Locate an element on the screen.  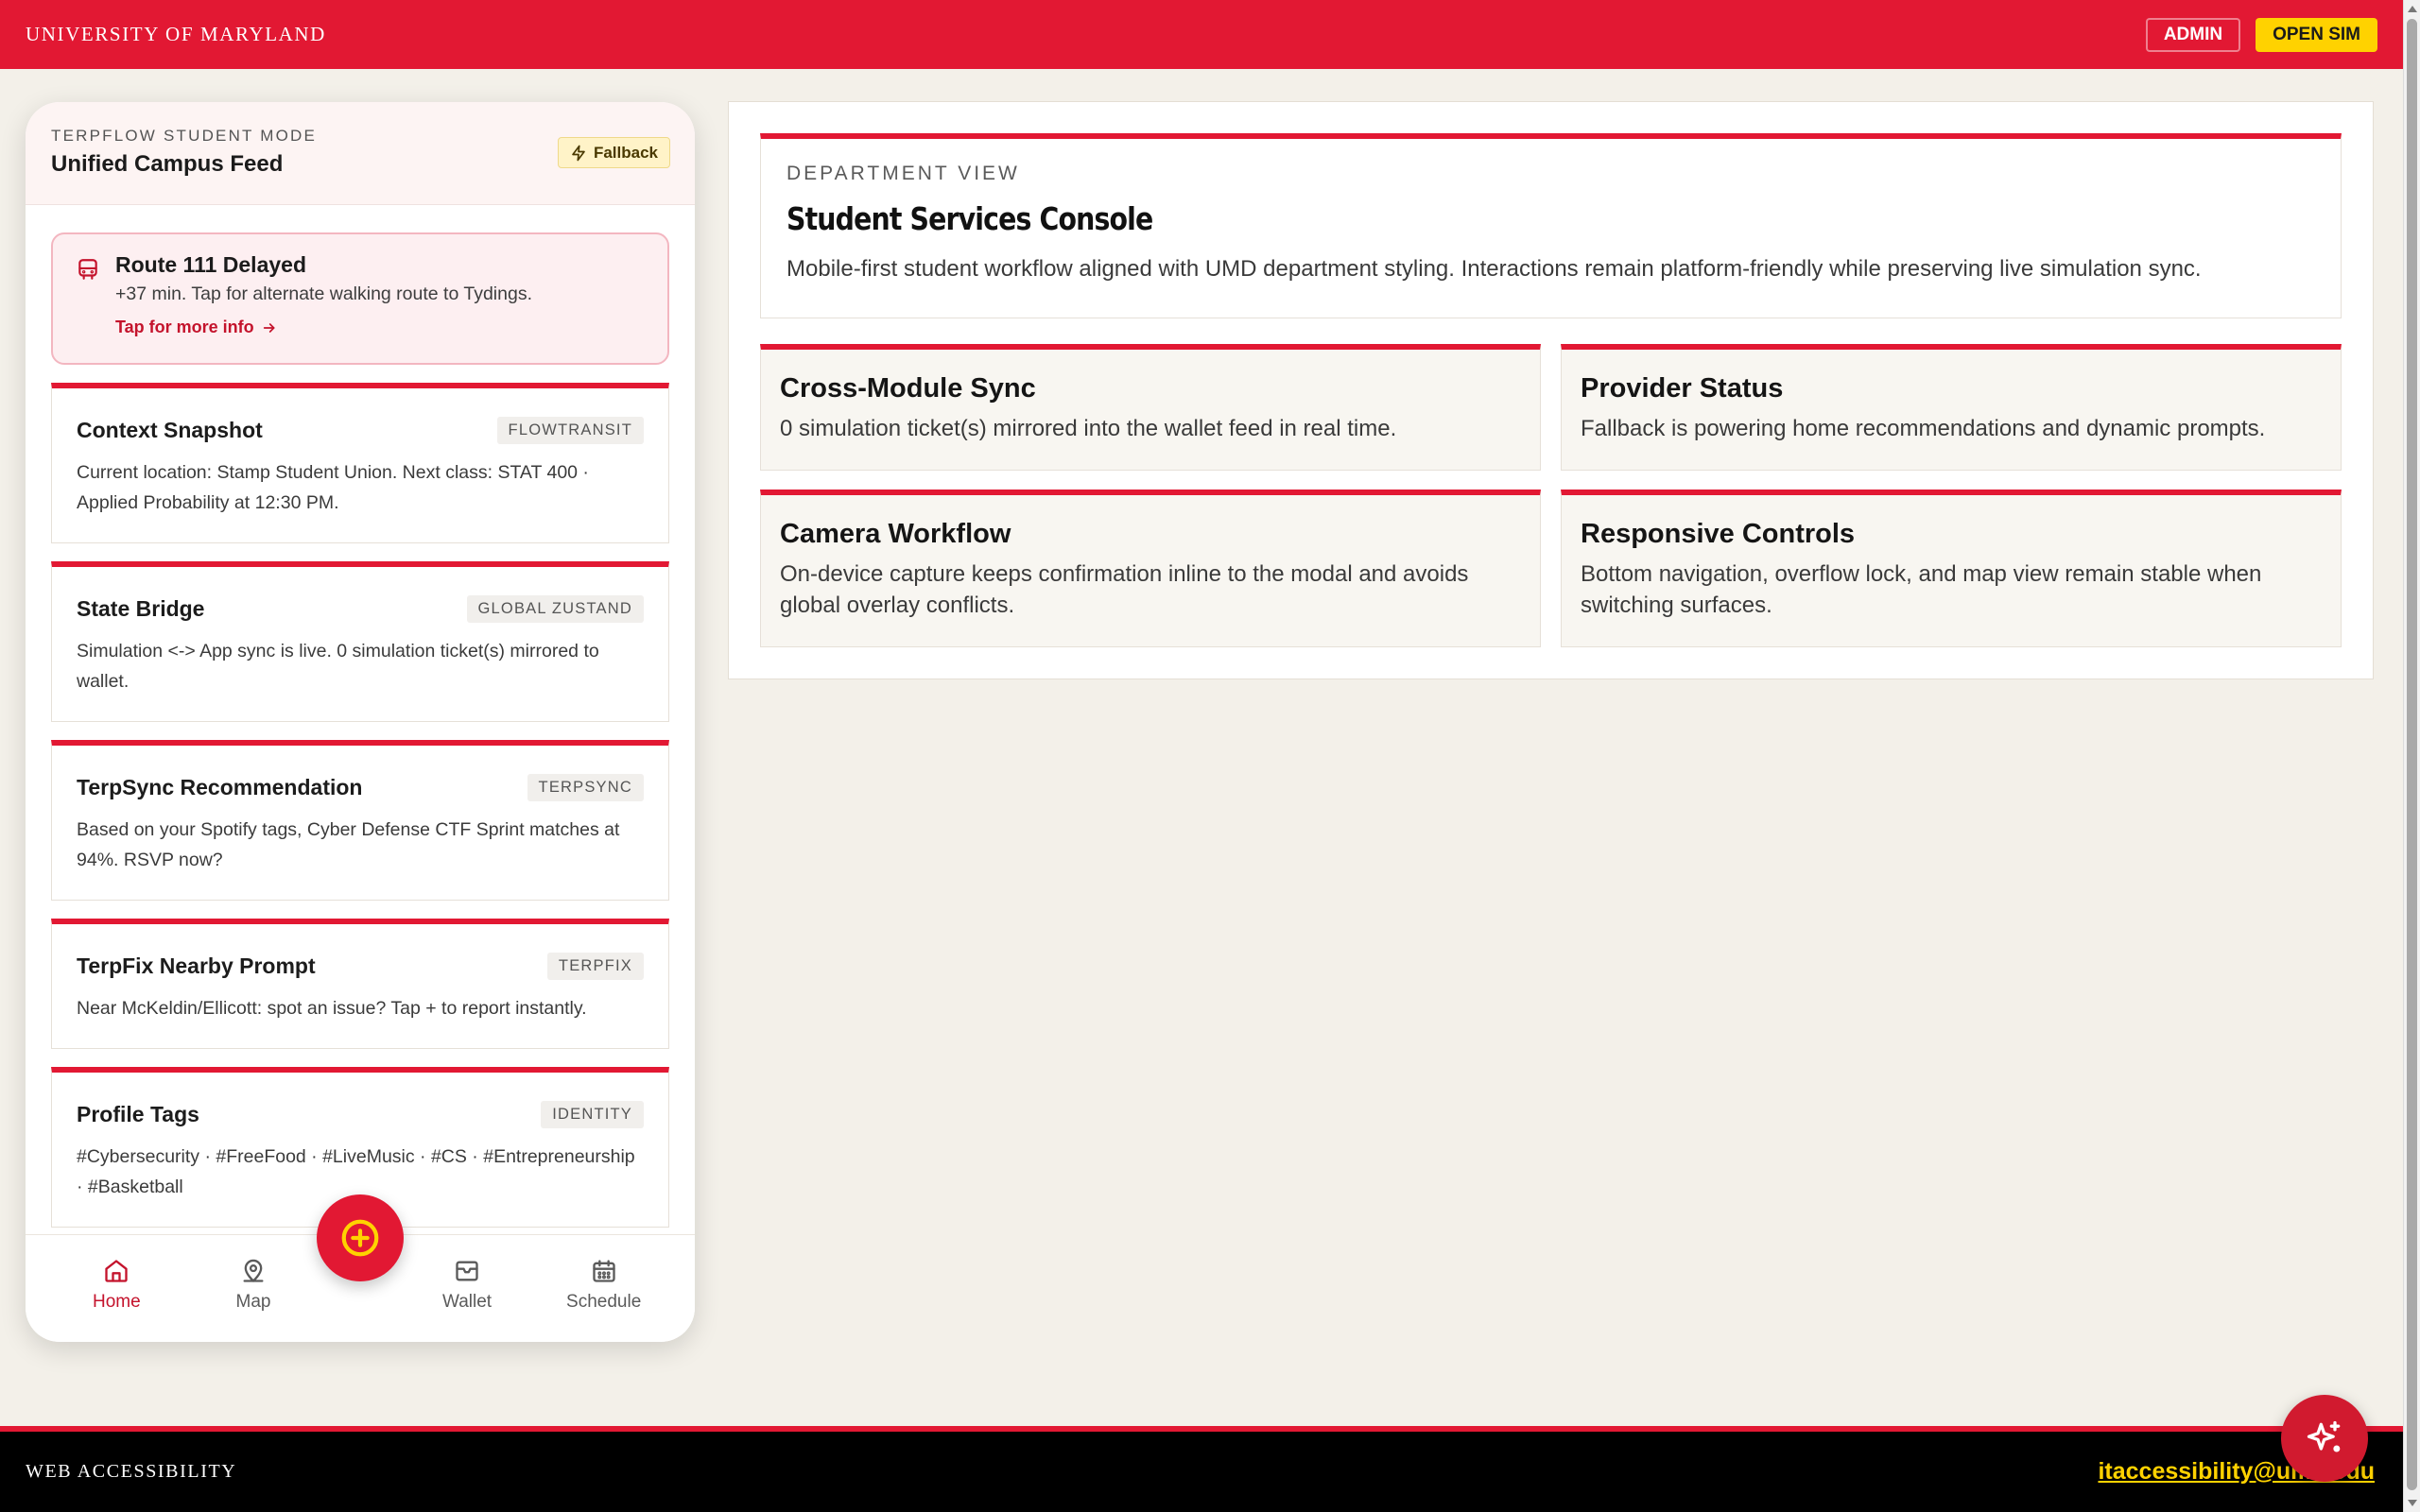
tile-title: Provider Status is located at coordinates (1682, 388).